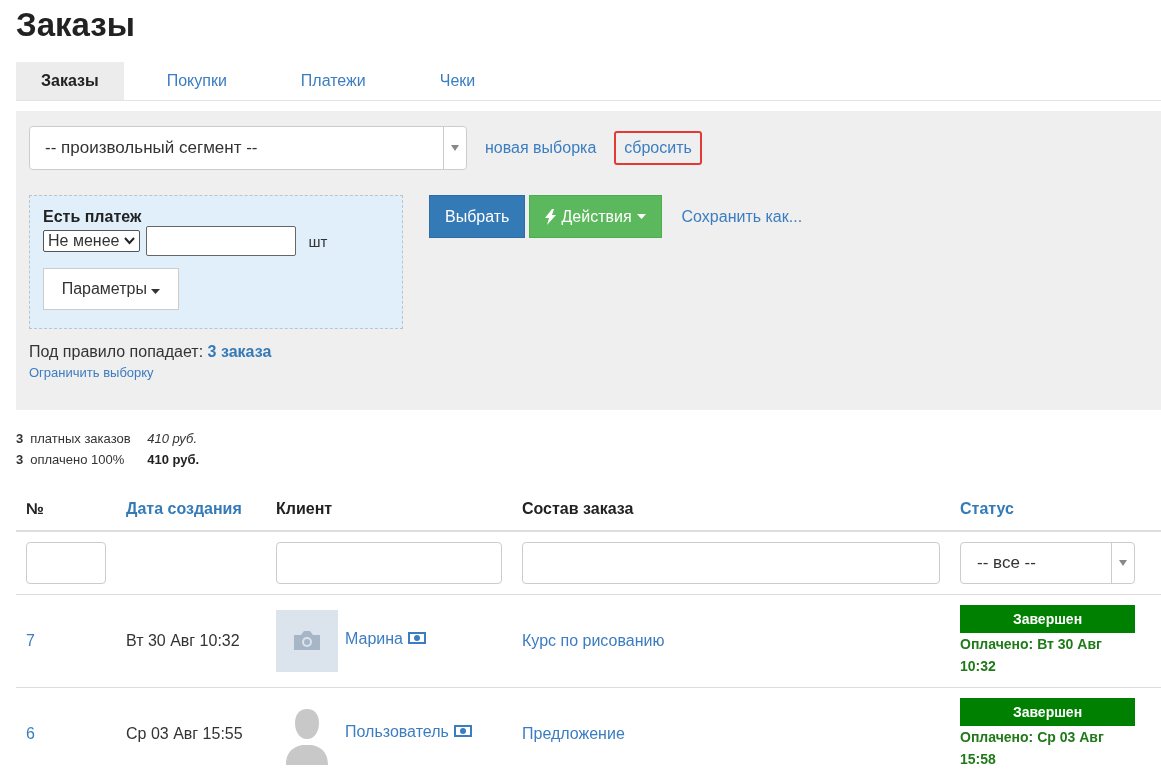  Describe the element at coordinates (66, 509) in the screenshot. I see `column-header: №` at that location.